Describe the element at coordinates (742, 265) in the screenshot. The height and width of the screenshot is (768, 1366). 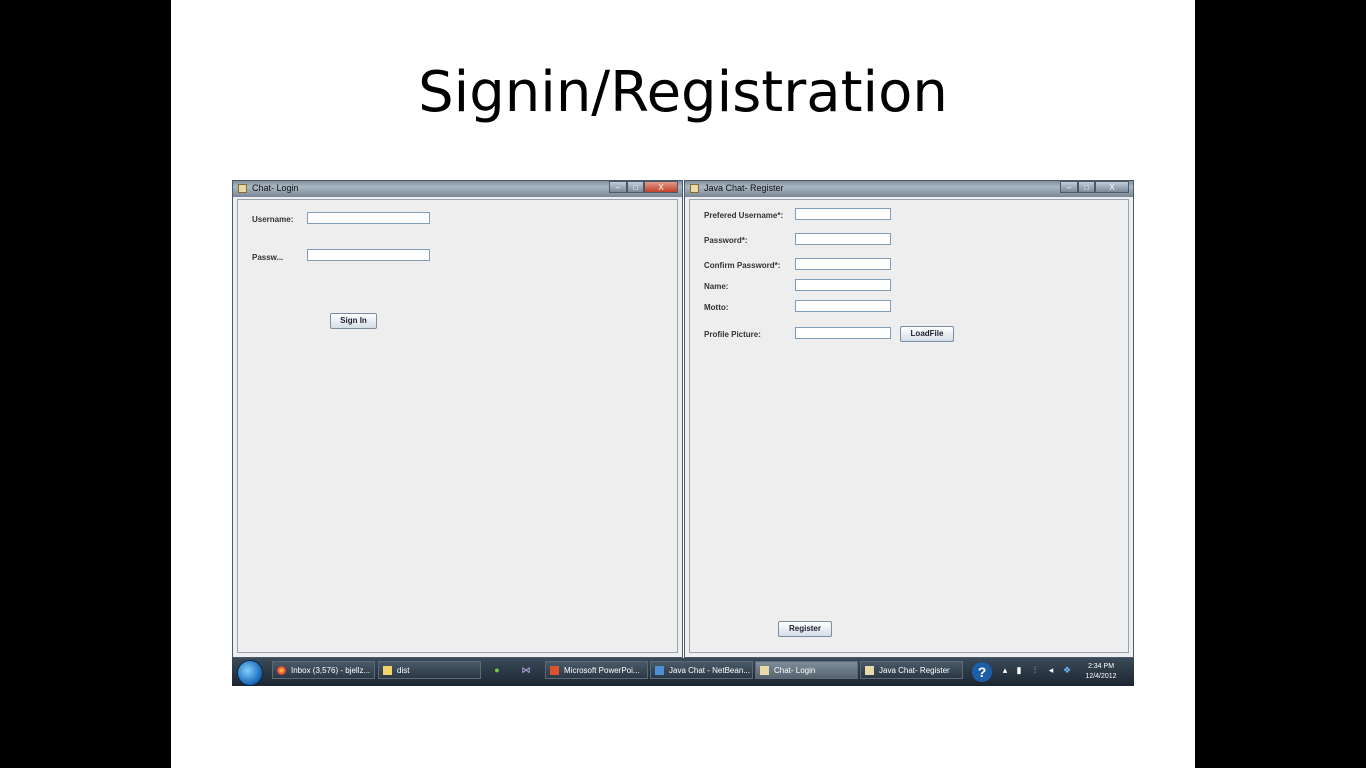
I see `confirm-password-label: Confirm Password*:` at that location.